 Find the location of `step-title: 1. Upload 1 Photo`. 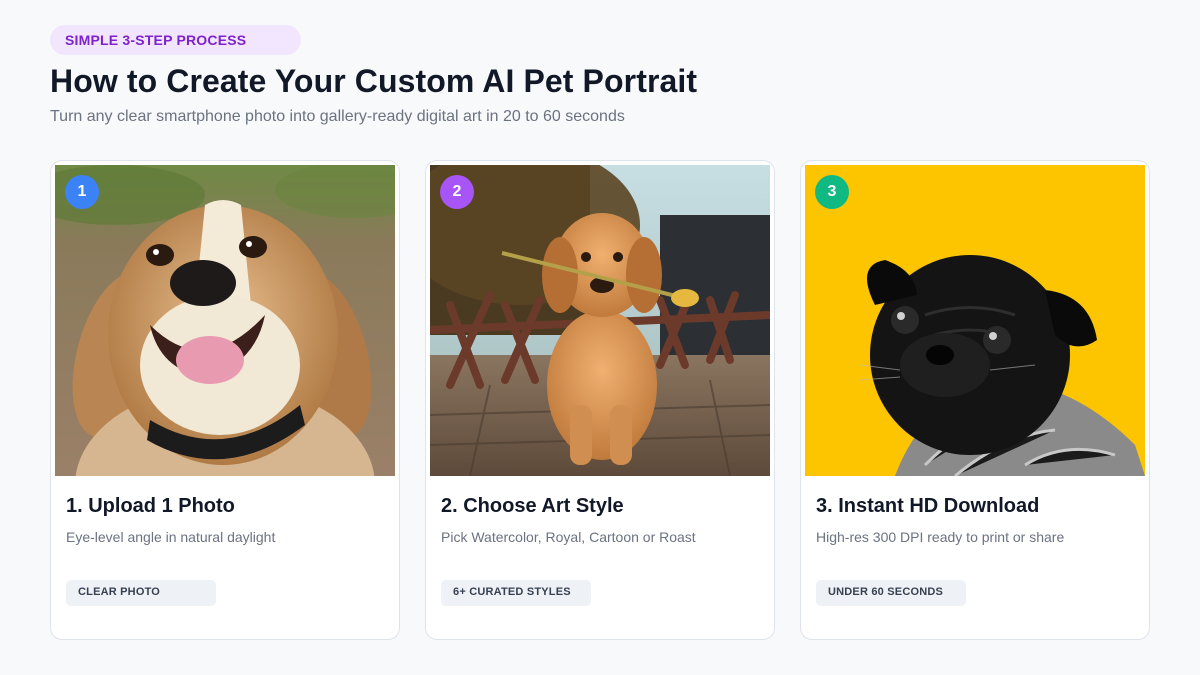

step-title: 1. Upload 1 Photo is located at coordinates (150, 506).